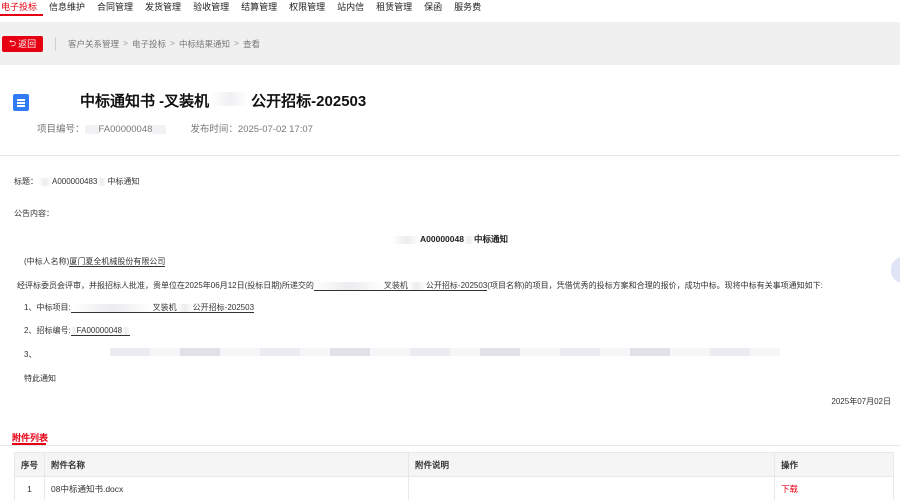 The height and width of the screenshot is (500, 900). I want to click on item-1-label: 1、中标项目:, so click(47, 307).